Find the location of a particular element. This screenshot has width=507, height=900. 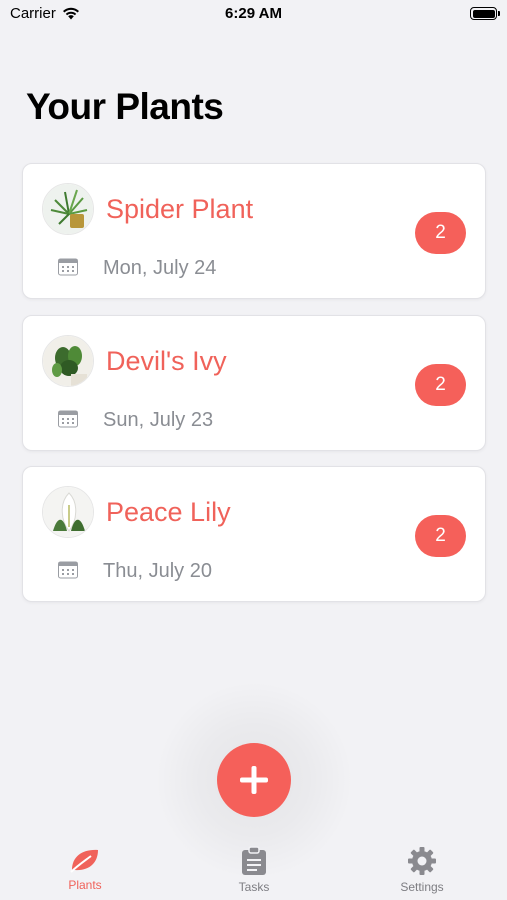

status-time: 6:29 AM is located at coordinates (253, 13).